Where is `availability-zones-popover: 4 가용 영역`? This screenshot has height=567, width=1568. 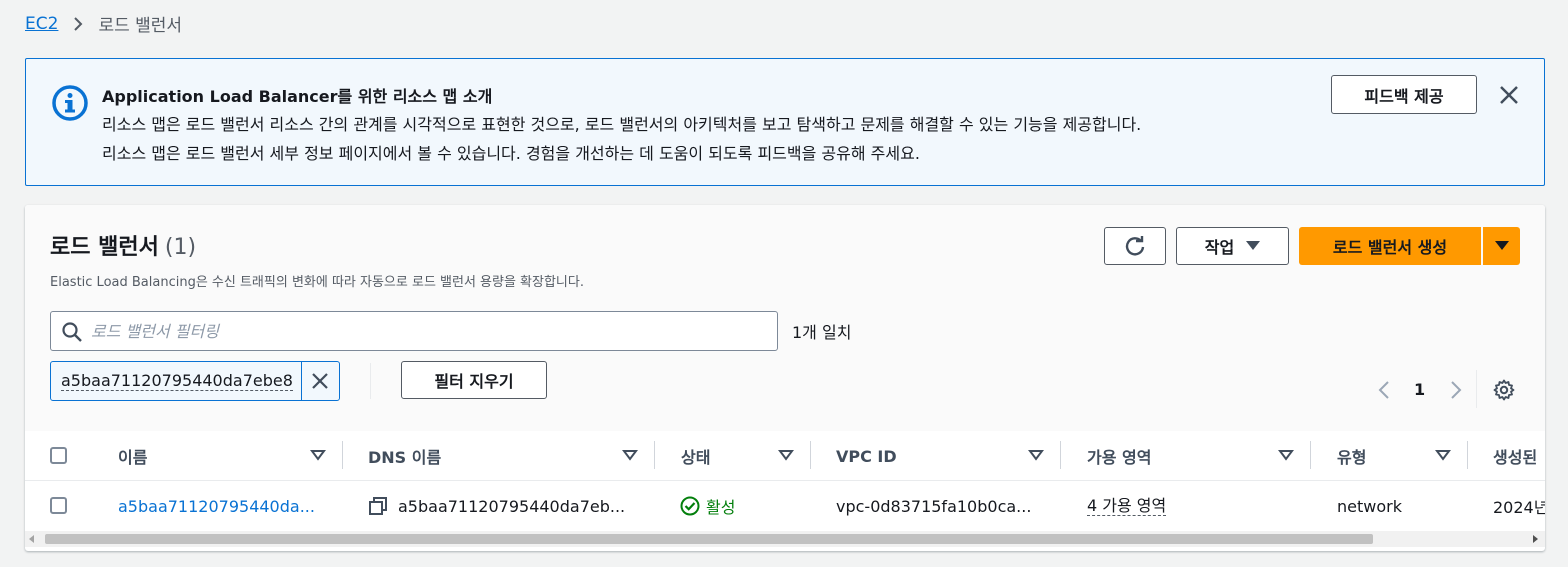
availability-zones-popover: 4 가용 영역 is located at coordinates (1127, 506).